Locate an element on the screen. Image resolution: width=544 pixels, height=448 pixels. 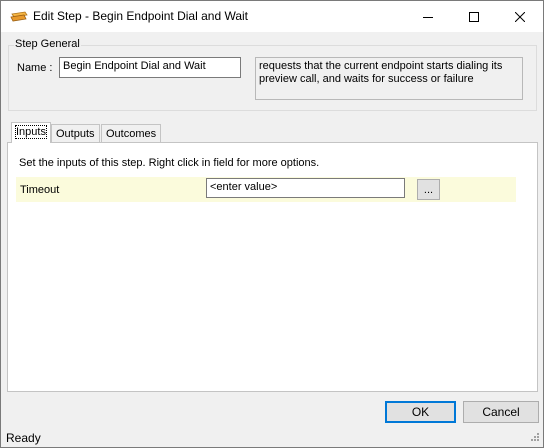
tab-outputs-label: Outputs is located at coordinates (75, 134).